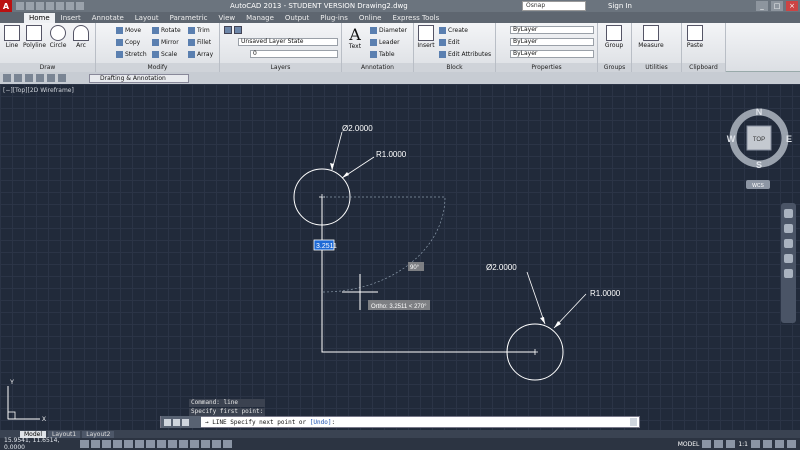 The image size is (800, 450). Describe the element at coordinates (400, 422) in the screenshot. I see `command-line: → LINE Specify next point or [Undo]:` at that location.